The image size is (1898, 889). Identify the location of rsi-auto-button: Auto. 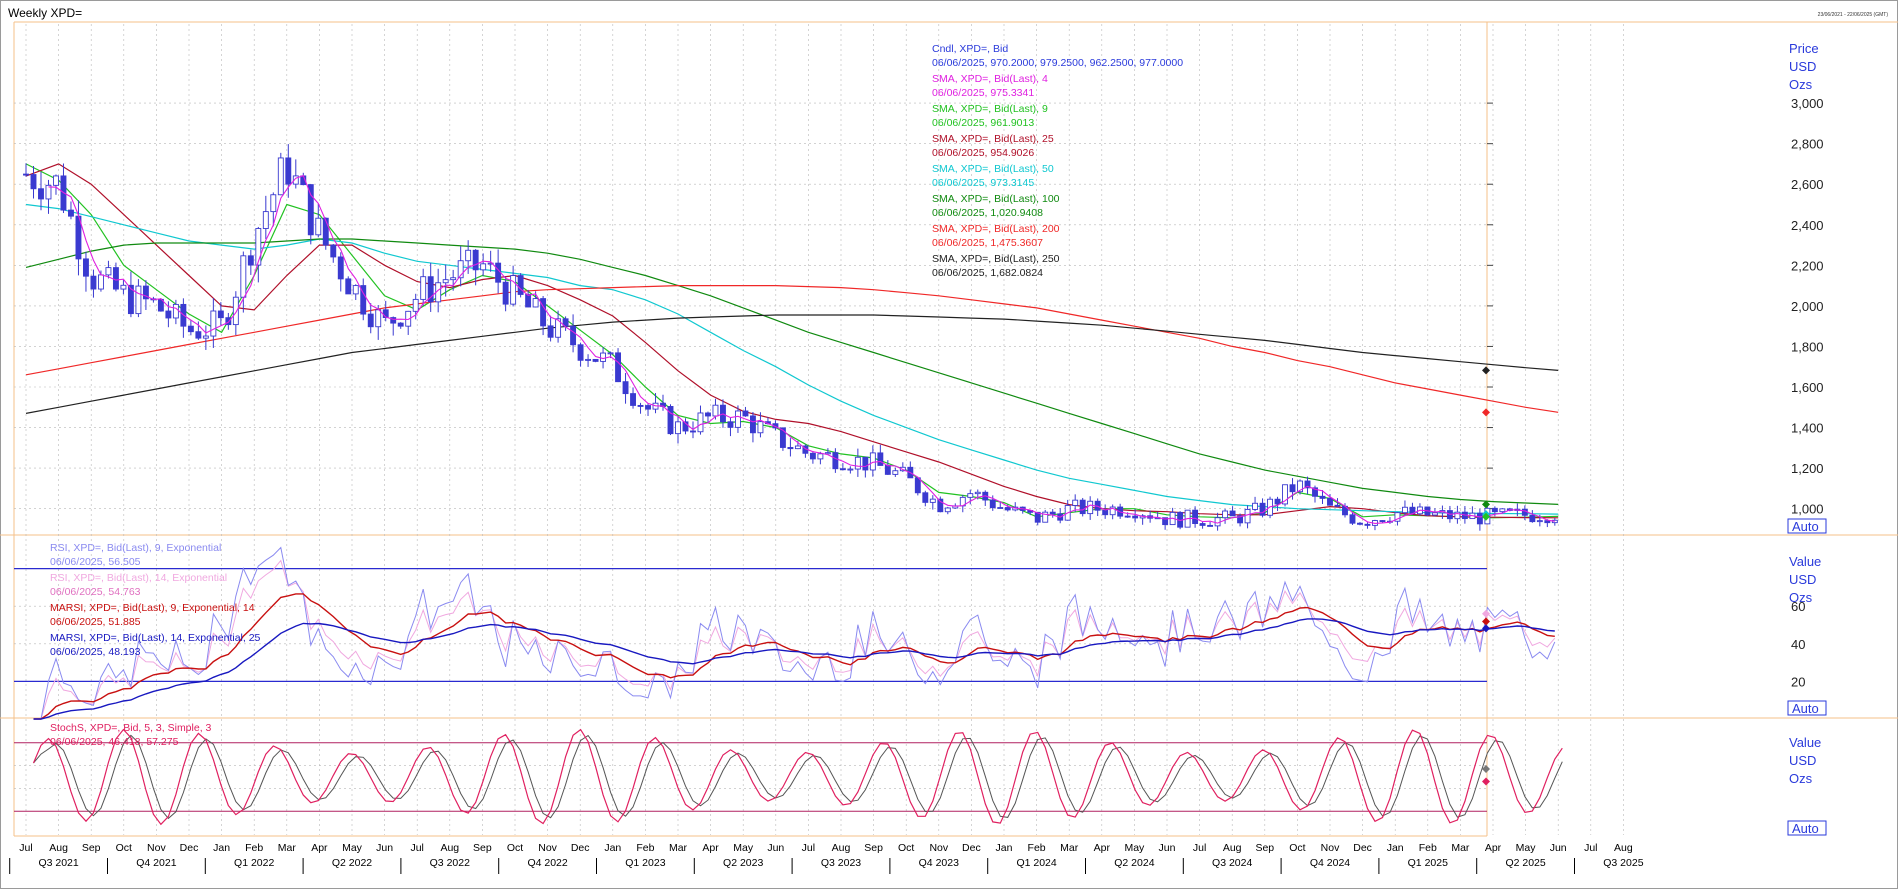
(1807, 708).